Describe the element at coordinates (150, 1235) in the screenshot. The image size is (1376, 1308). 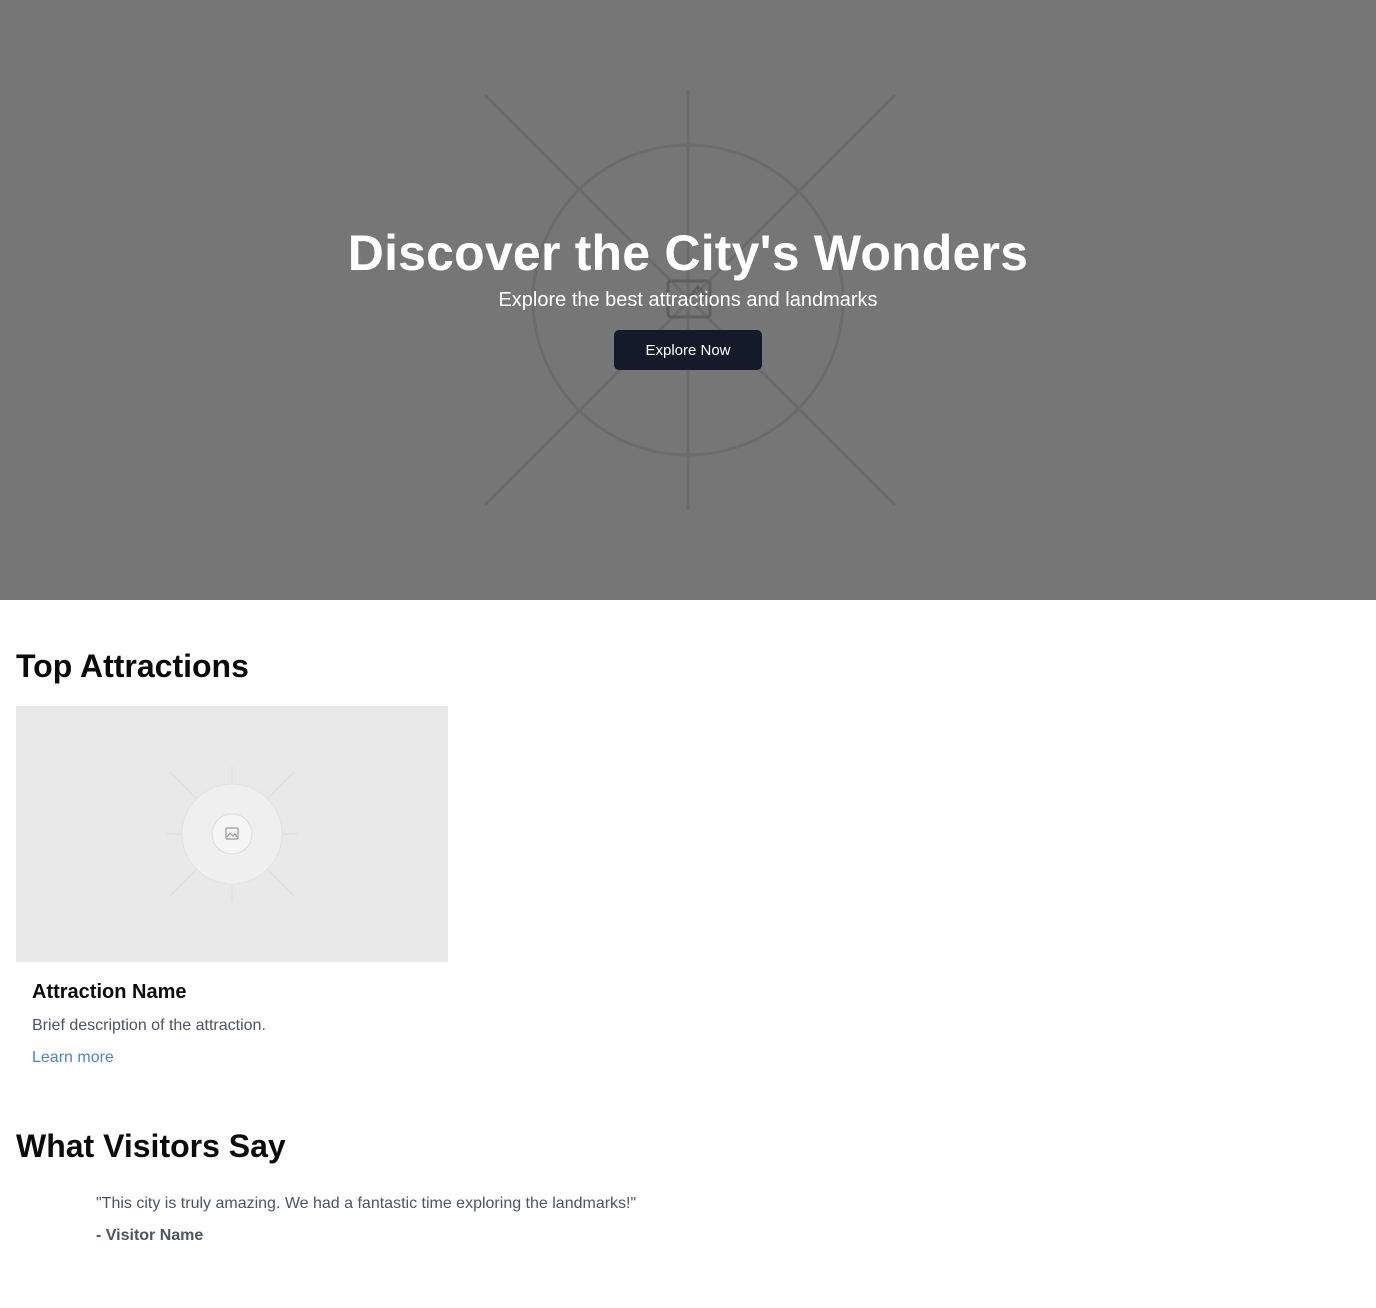
I see `testimonial-author: - Visitor Name` at that location.